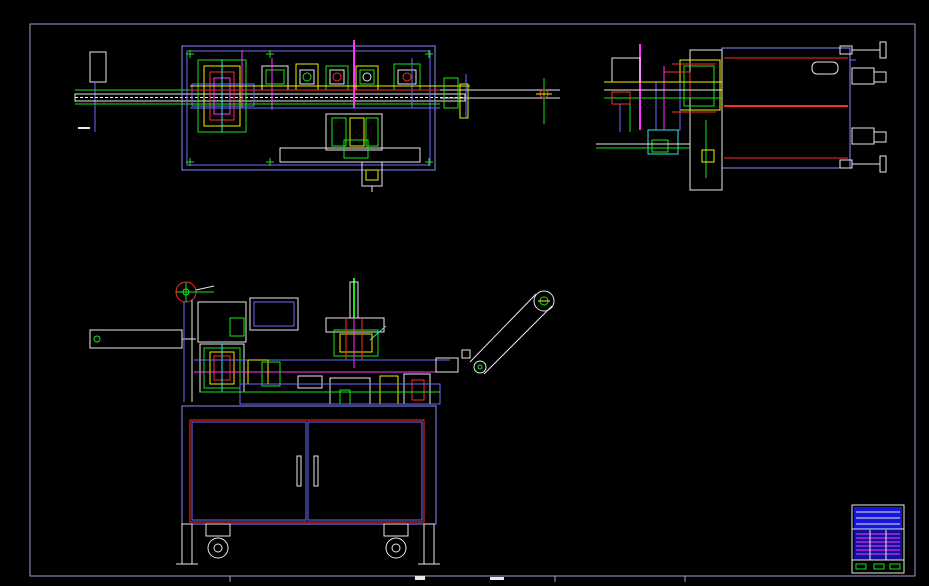 The height and width of the screenshot is (586, 929). Describe the element at coordinates (317, 116) in the screenshot. I see `top-view` at that location.